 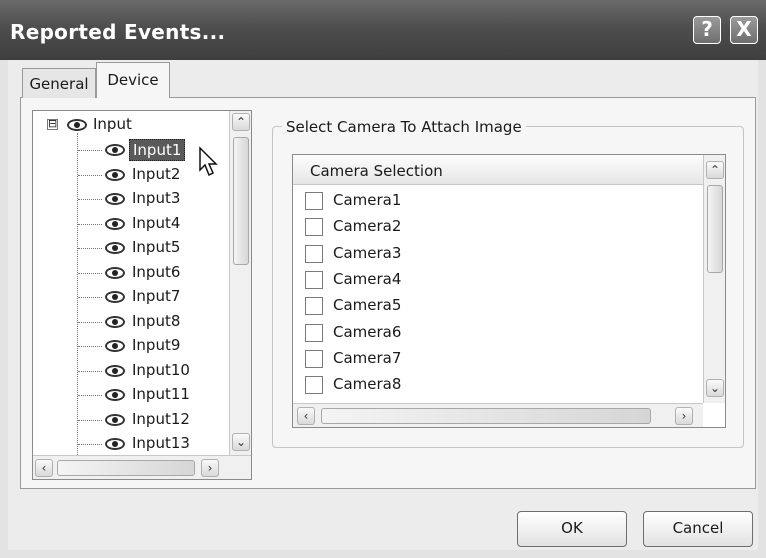 I want to click on tree-item-input11: Input11, so click(x=161, y=394).